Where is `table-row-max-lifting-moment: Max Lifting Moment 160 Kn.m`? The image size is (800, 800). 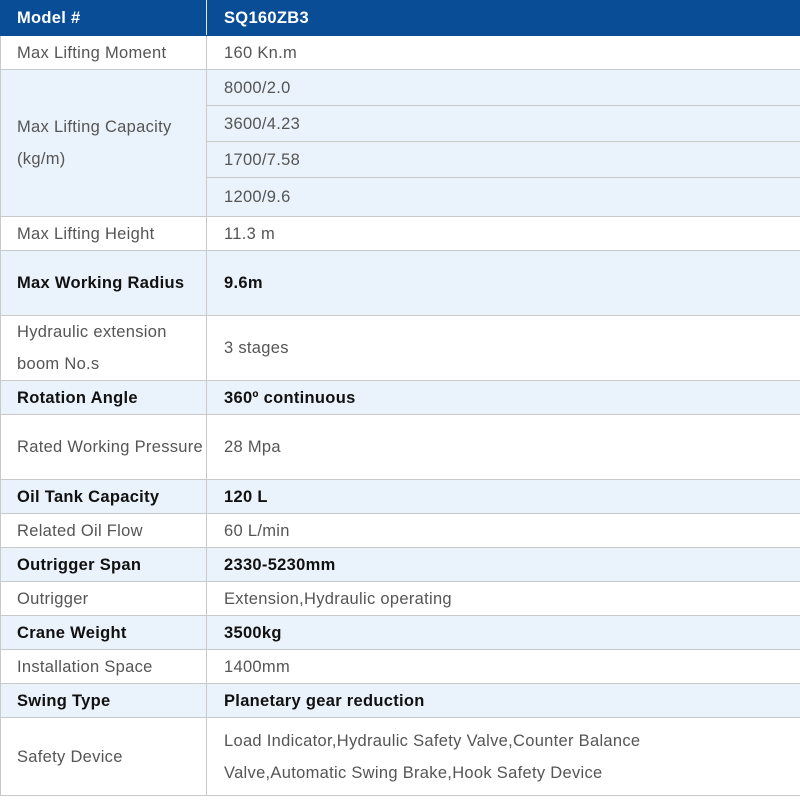 table-row-max-lifting-moment: Max Lifting Moment 160 Kn.m is located at coordinates (400, 52).